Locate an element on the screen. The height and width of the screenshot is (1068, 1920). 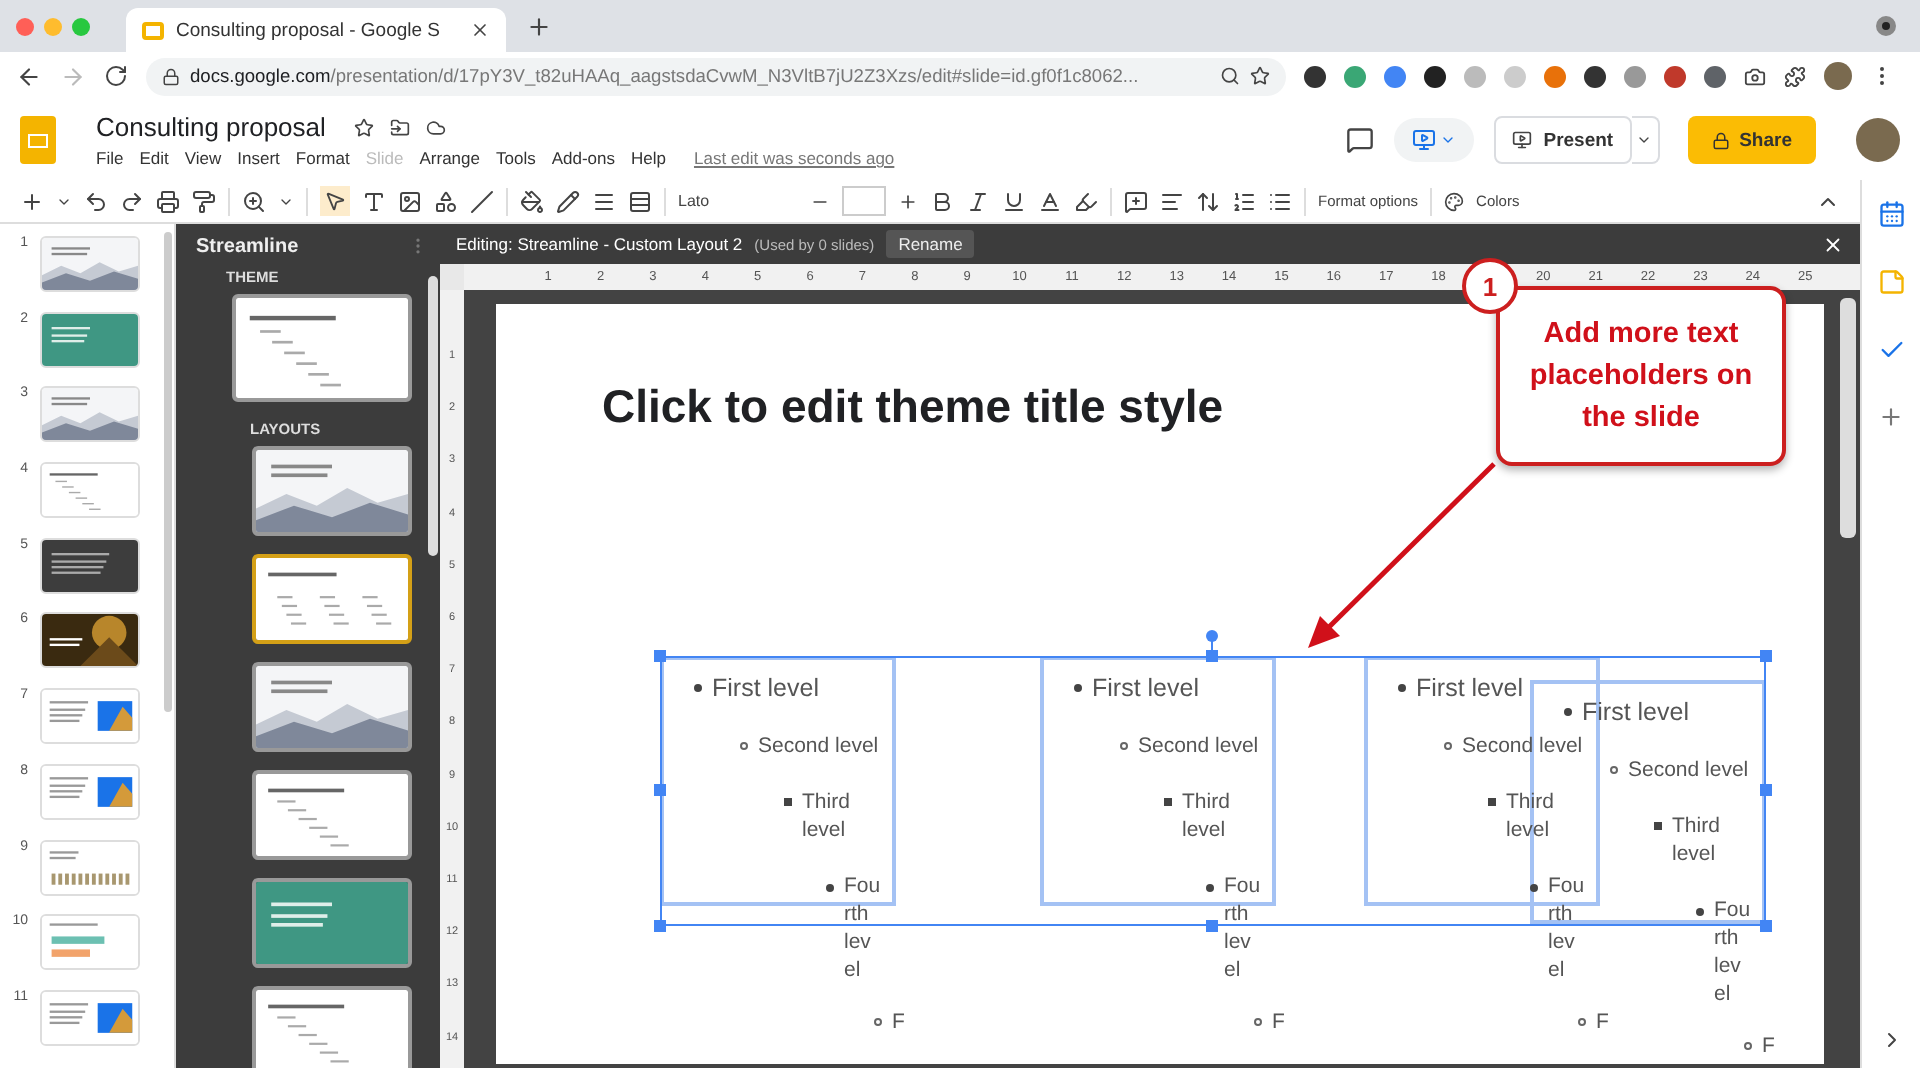
menu-item: Tools is located at coordinates (515, 158).